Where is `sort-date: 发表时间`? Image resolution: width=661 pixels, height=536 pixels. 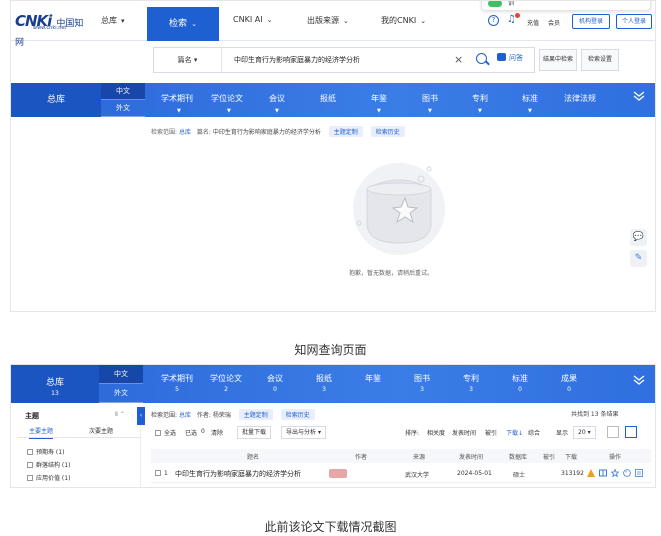 sort-date: 发表时间 is located at coordinates (464, 432).